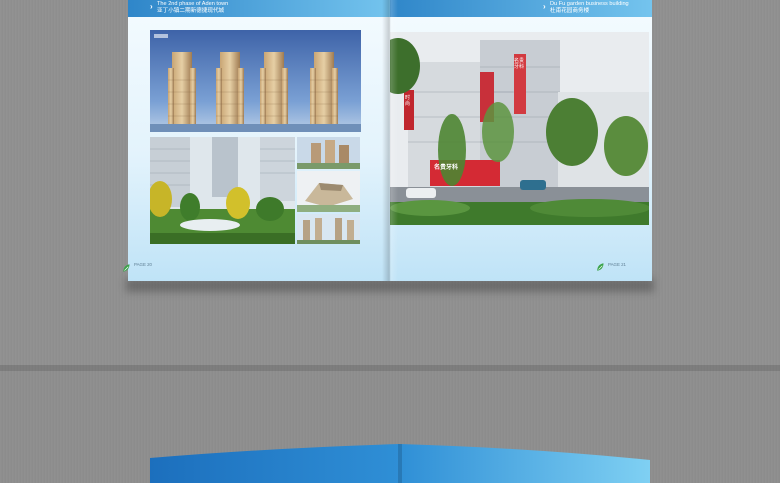 This screenshot has height=483, width=780. What do you see at coordinates (570, 11) in the screenshot?
I see `right-header-cn: 杜甫花园商务楼` at bounding box center [570, 11].